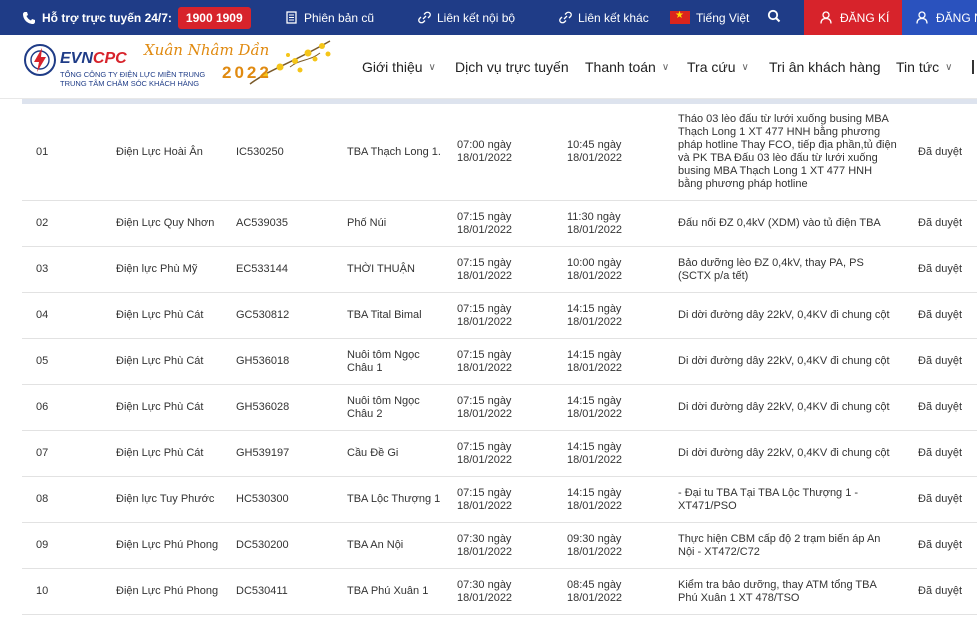 This screenshot has height=619, width=977. What do you see at coordinates (367, 223) in the screenshot?
I see `cell-substation: Phố Núi` at bounding box center [367, 223].